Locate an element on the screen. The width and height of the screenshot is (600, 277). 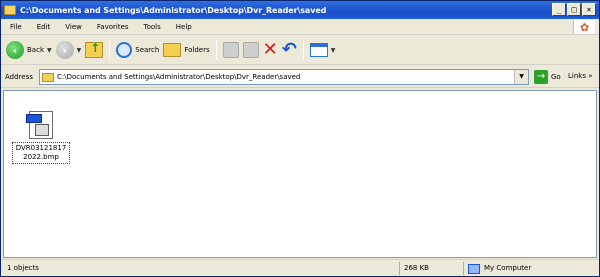
status-bar: 1 objects 268 KB My Computer is located at coordinates (300, 267).